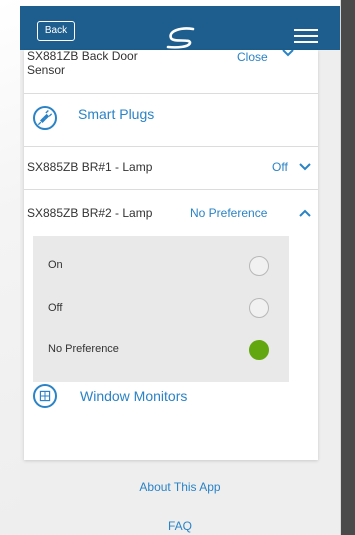 This screenshot has width=355, height=535. What do you see at coordinates (180, 38) in the screenshot?
I see `brand-s-logo-icon` at bounding box center [180, 38].